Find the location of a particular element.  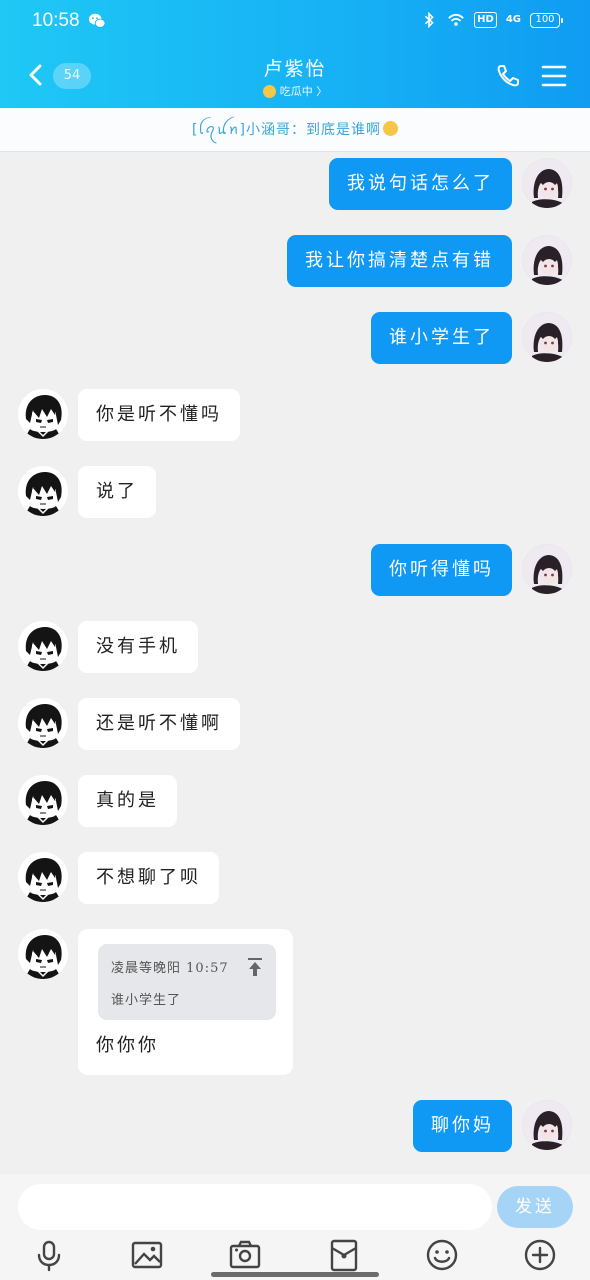

emoji-icon is located at coordinates (442, 1255).